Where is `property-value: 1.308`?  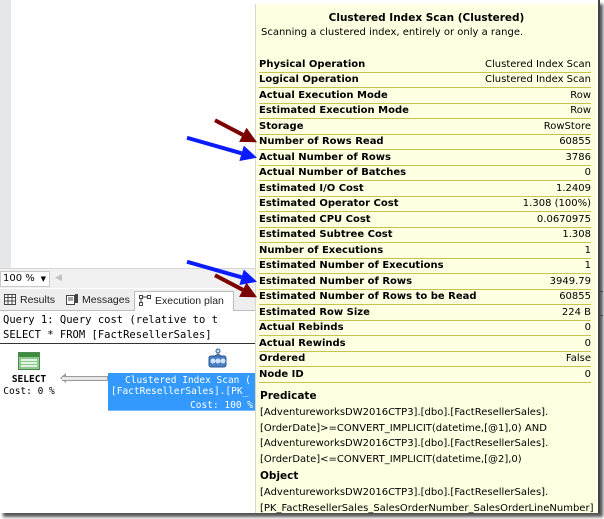
property-value: 1.308 is located at coordinates (576, 235).